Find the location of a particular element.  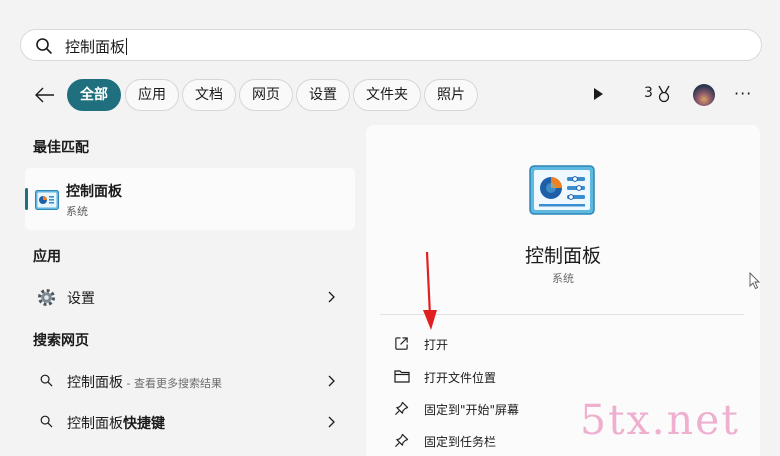

search-box: 控制面板 is located at coordinates (391, 45).